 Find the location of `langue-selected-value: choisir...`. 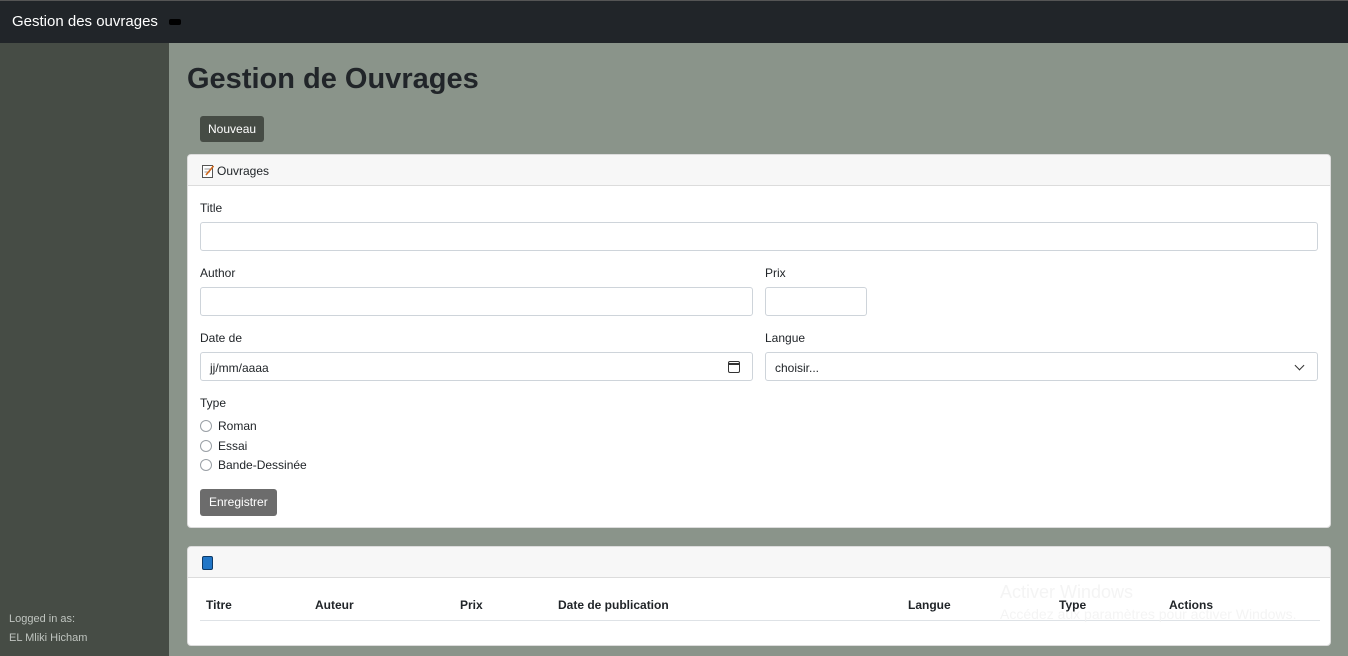

langue-selected-value: choisir... is located at coordinates (797, 368).